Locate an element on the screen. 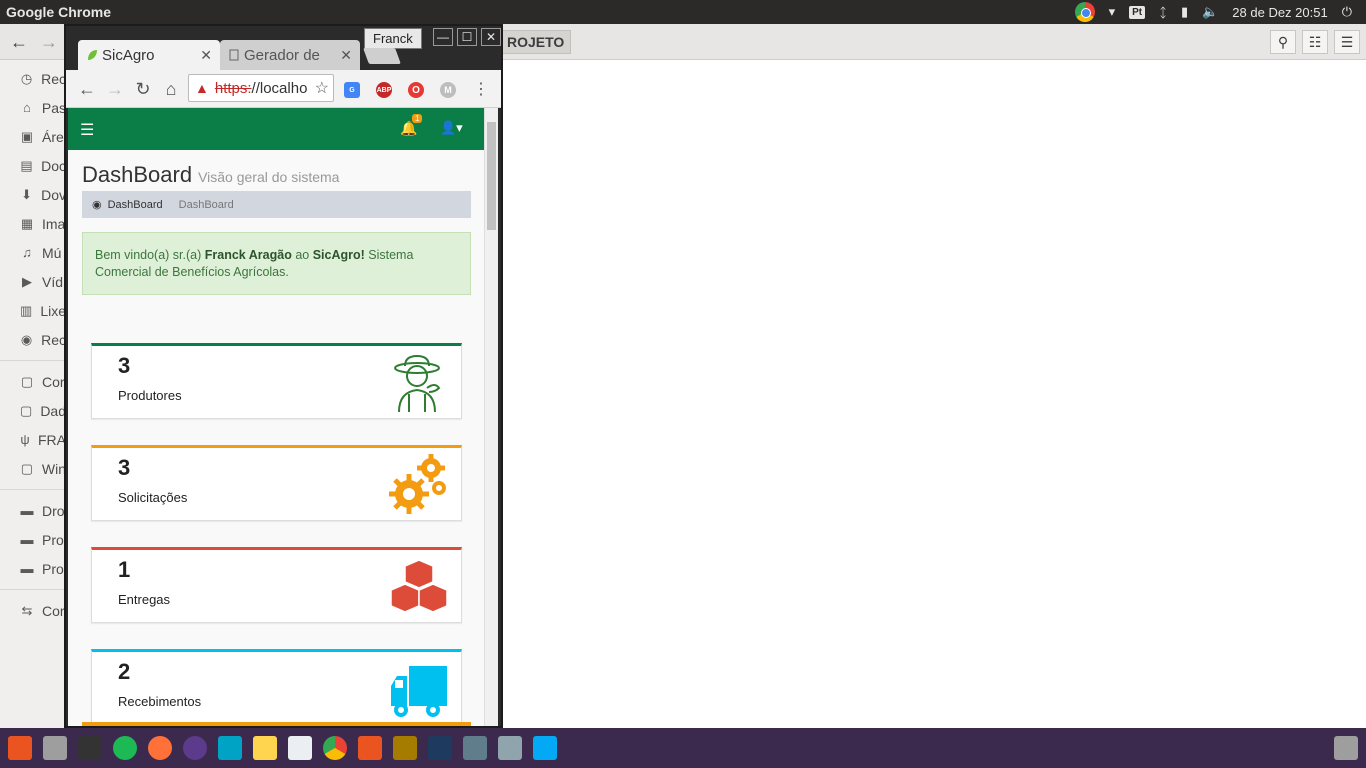 This screenshot has width=1366, height=768. sidebar-item: ▣ Áre is located at coordinates (33, 136).